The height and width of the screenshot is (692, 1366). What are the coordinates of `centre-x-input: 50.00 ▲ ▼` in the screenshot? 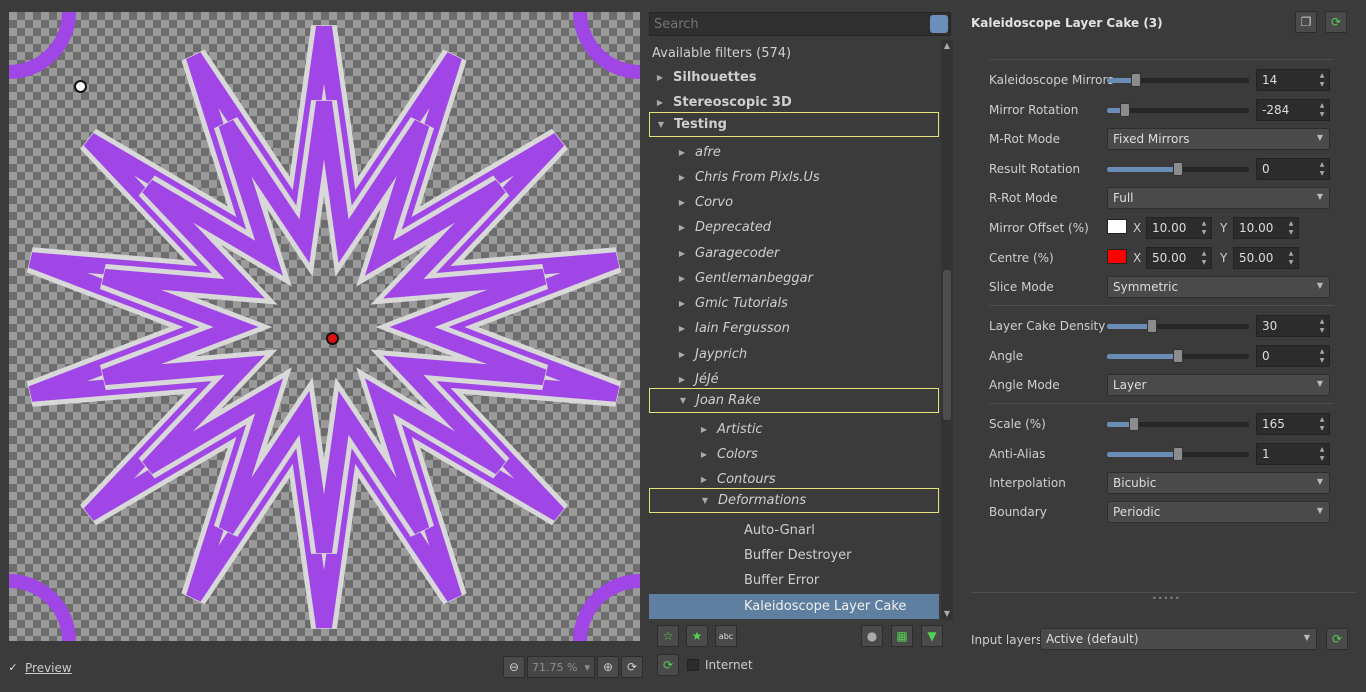 It's located at (1179, 258).